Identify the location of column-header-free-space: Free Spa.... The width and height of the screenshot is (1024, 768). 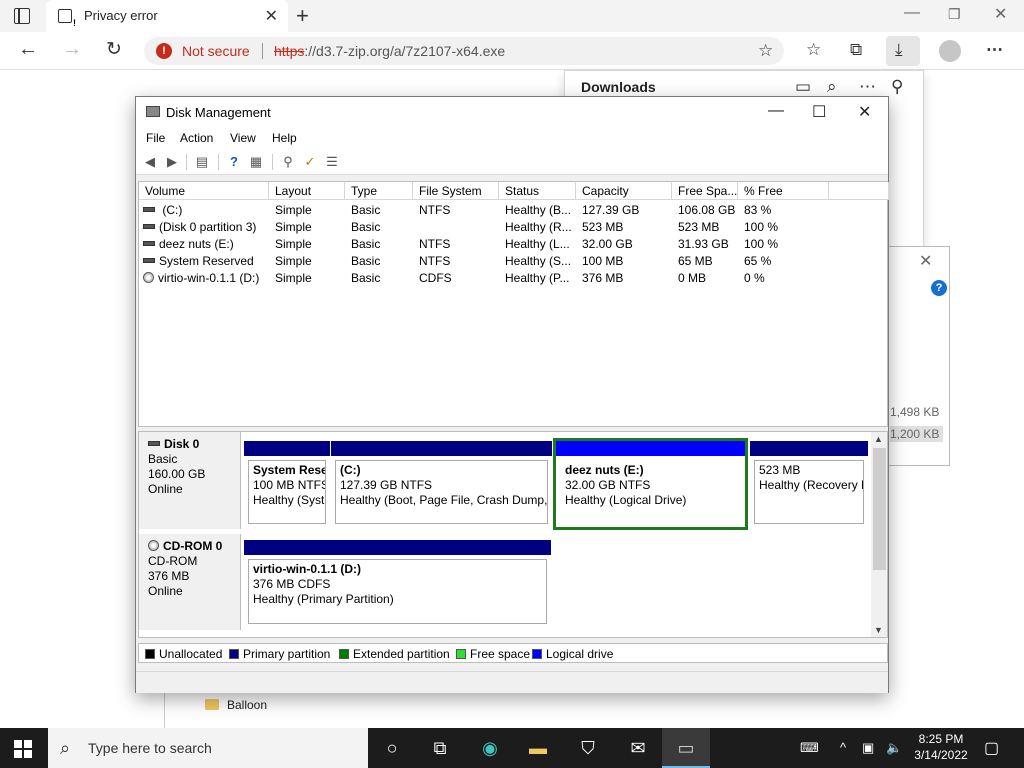
(705, 191).